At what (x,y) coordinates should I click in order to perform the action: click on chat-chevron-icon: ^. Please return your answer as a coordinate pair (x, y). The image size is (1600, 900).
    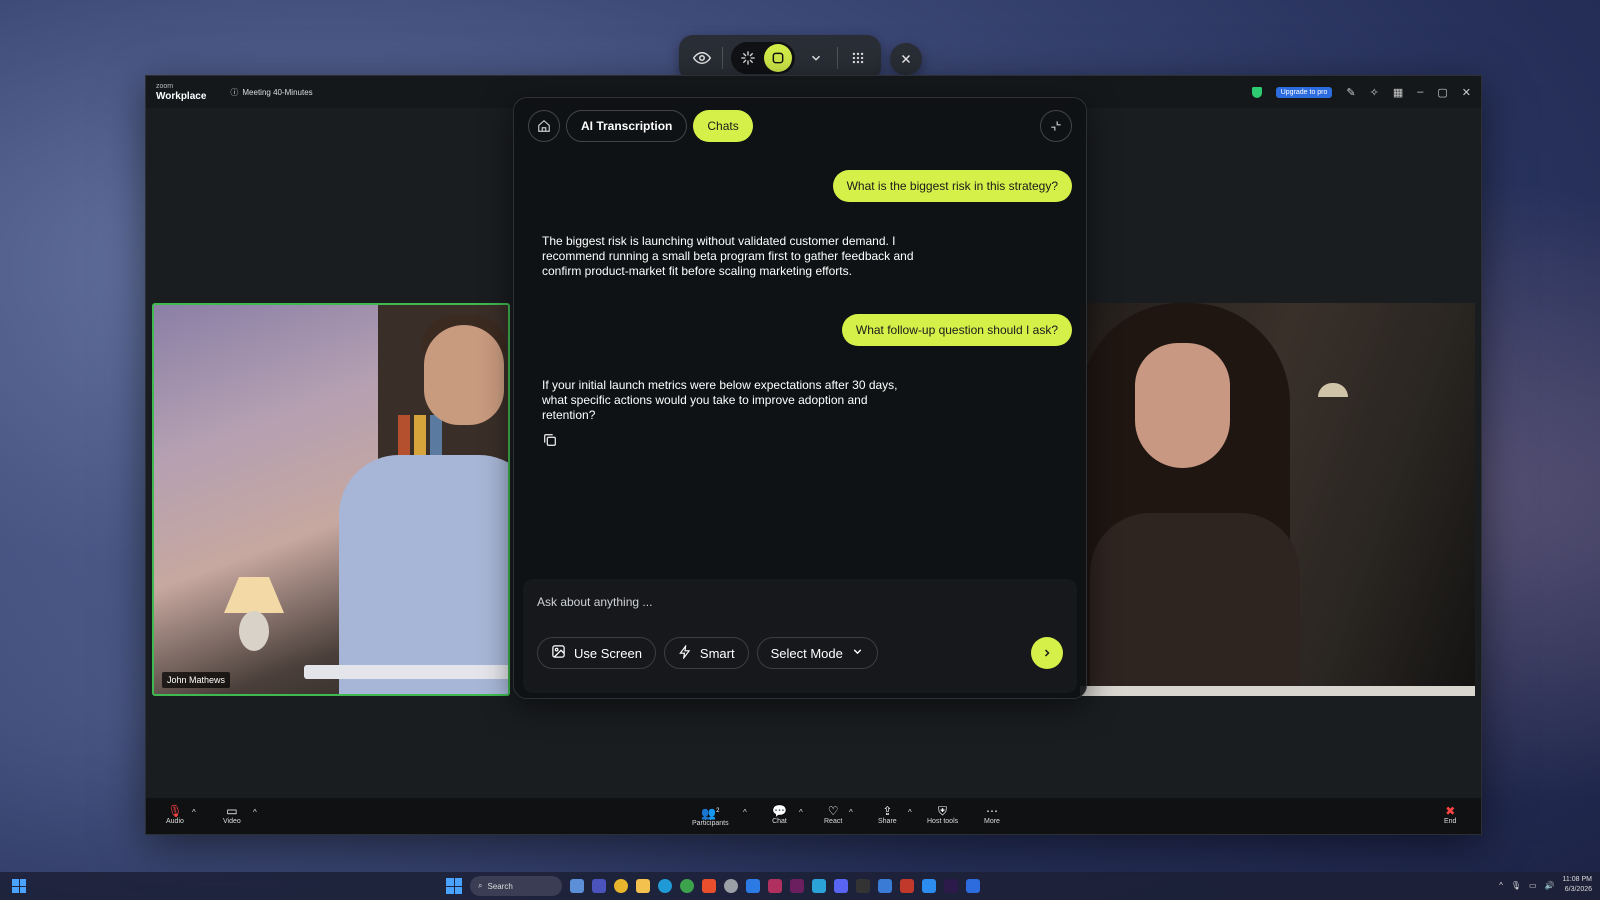
    Looking at the image, I should click on (801, 812).